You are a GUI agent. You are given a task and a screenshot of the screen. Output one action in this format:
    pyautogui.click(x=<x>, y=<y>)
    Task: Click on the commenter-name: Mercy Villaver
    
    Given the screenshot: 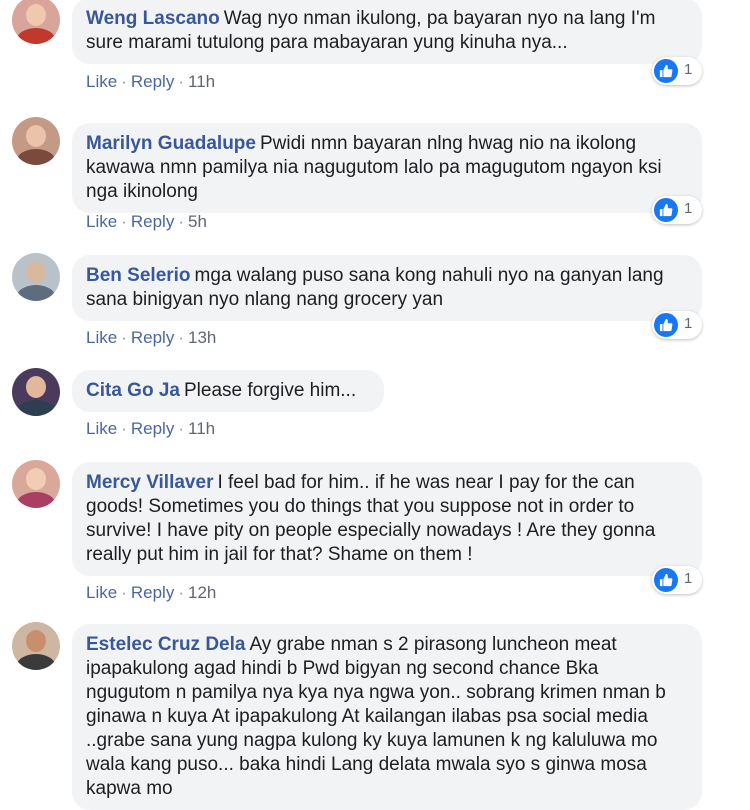 What is the action you would take?
    pyautogui.click(x=149, y=482)
    